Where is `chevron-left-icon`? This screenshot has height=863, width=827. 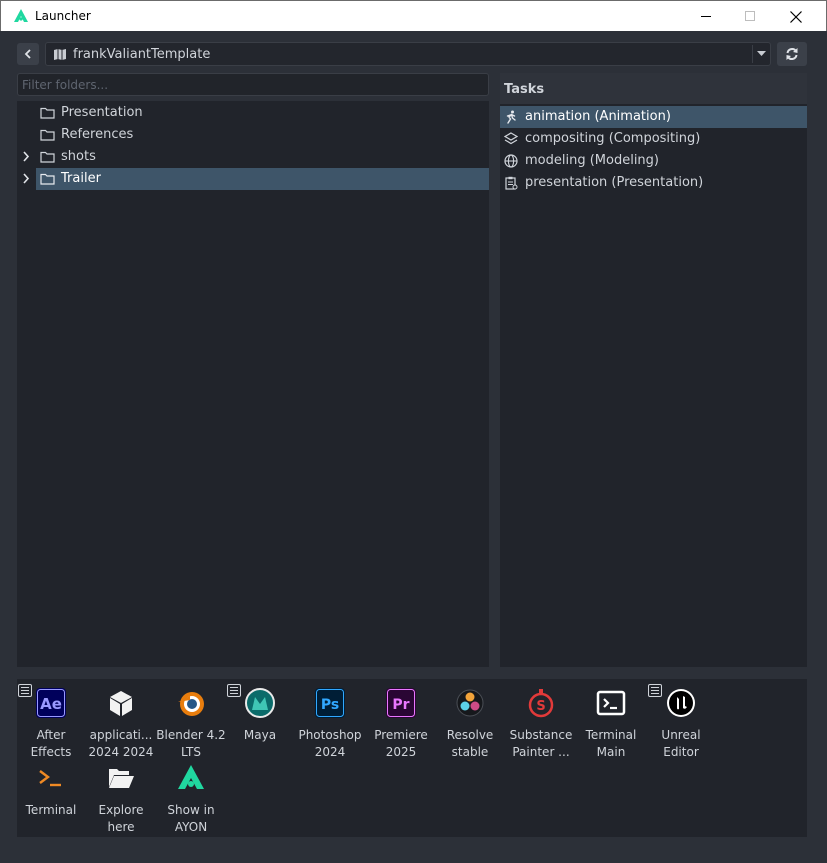 chevron-left-icon is located at coordinates (27, 54).